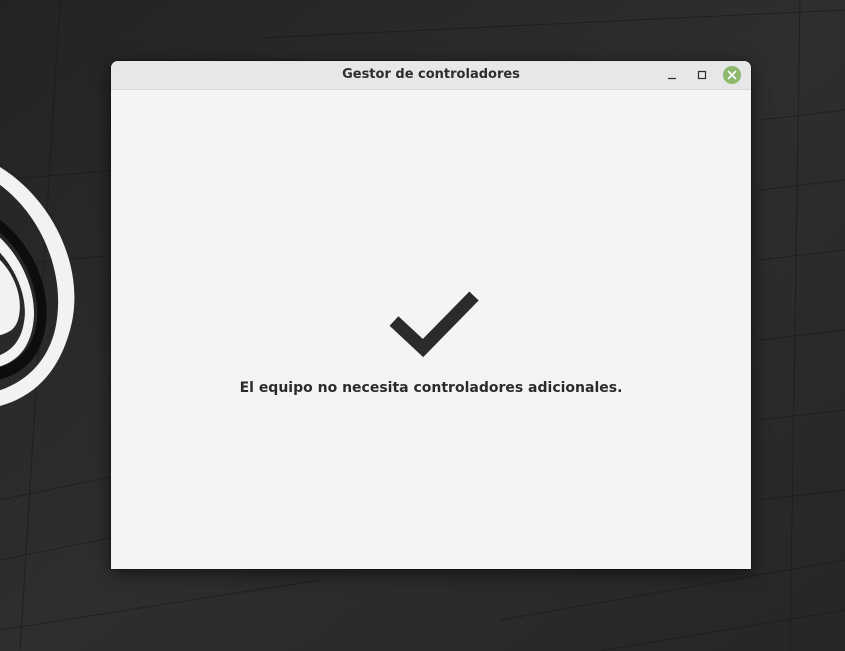 This screenshot has width=845, height=651. I want to click on minimize-icon, so click(672, 78).